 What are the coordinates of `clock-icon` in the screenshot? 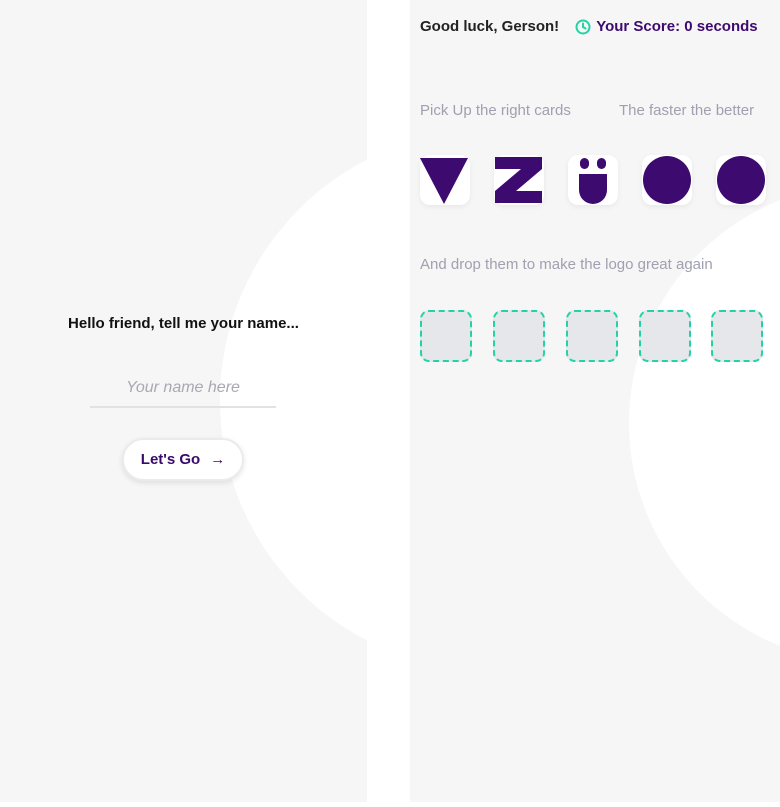 It's located at (583, 26).